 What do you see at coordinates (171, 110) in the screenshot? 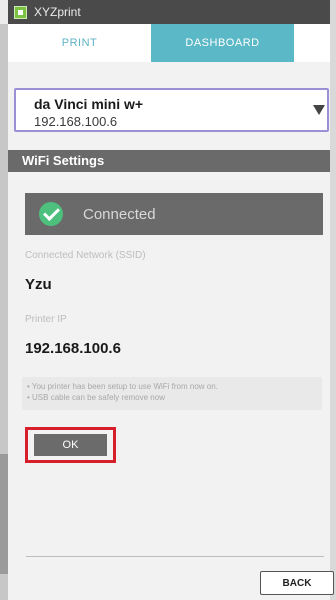
I see `printer-select-dropdown: da Vinci mini w+ 192.168.100.6` at bounding box center [171, 110].